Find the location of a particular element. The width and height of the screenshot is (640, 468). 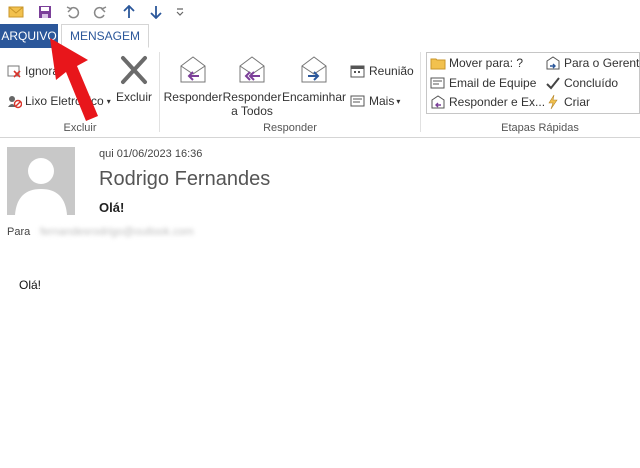

email-equipe-step: Email de Equipe is located at coordinates (483, 83).